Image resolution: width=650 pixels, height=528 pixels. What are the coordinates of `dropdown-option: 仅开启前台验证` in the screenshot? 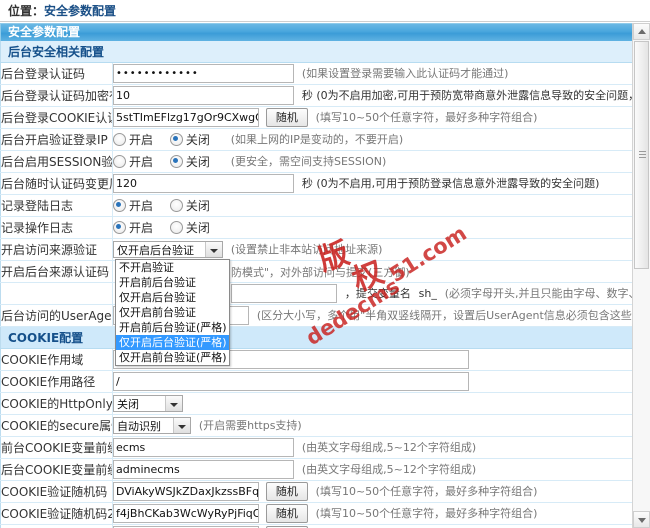 It's located at (172, 312).